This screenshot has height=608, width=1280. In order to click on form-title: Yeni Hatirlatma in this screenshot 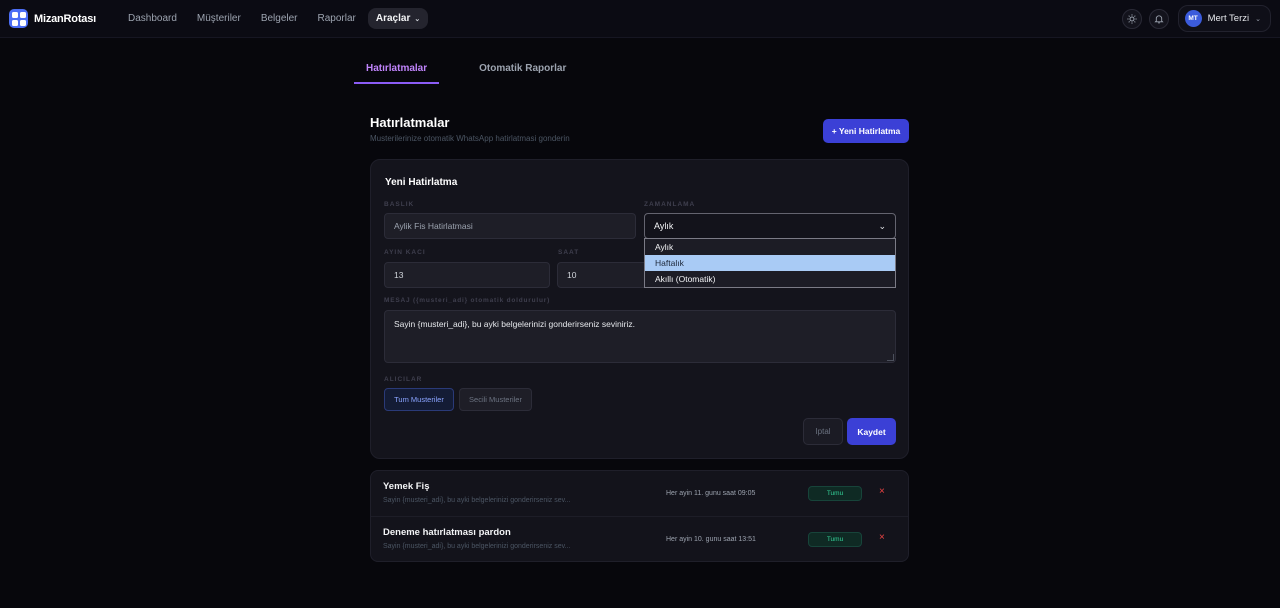, I will do `click(421, 182)`.